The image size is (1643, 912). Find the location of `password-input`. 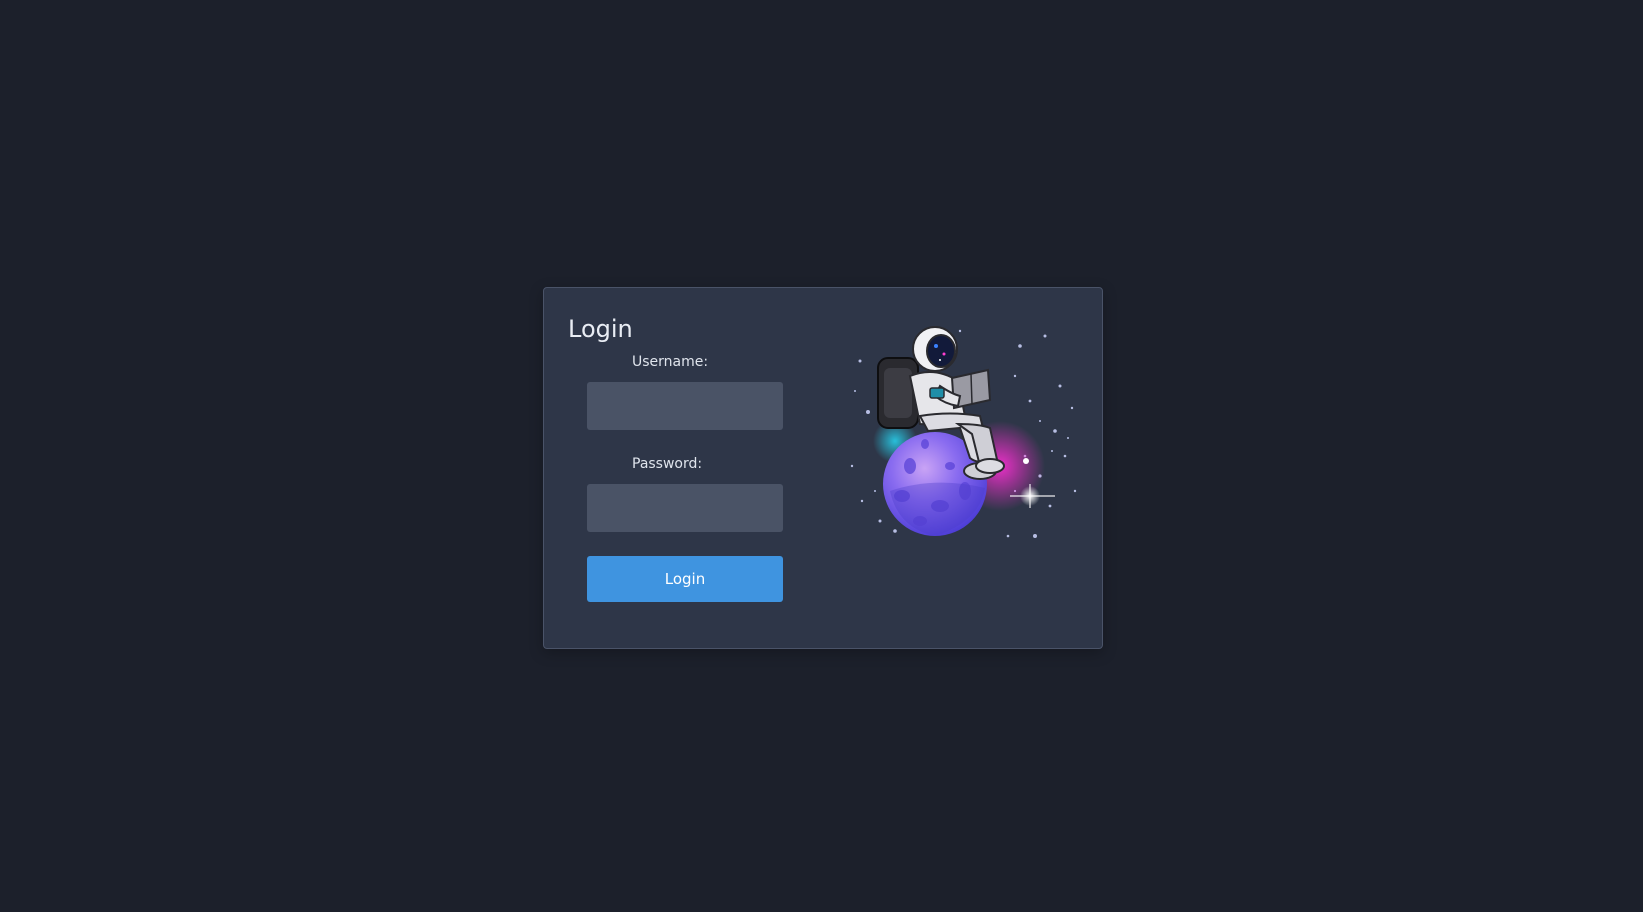

password-input is located at coordinates (685, 508).